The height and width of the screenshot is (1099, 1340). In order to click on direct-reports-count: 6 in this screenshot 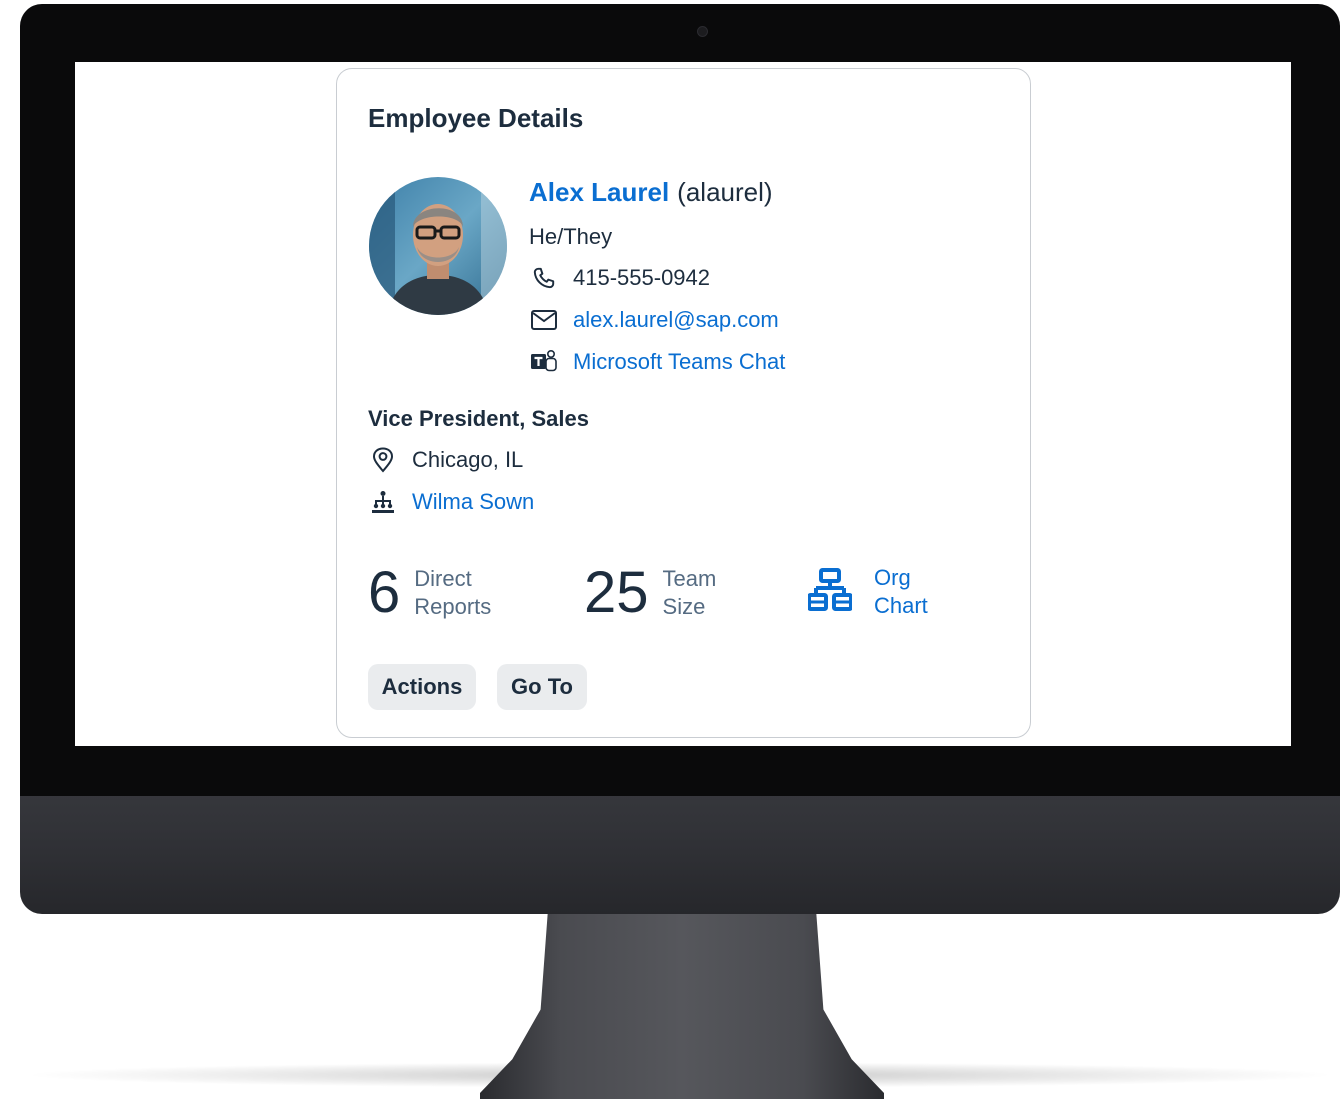, I will do `click(384, 592)`.